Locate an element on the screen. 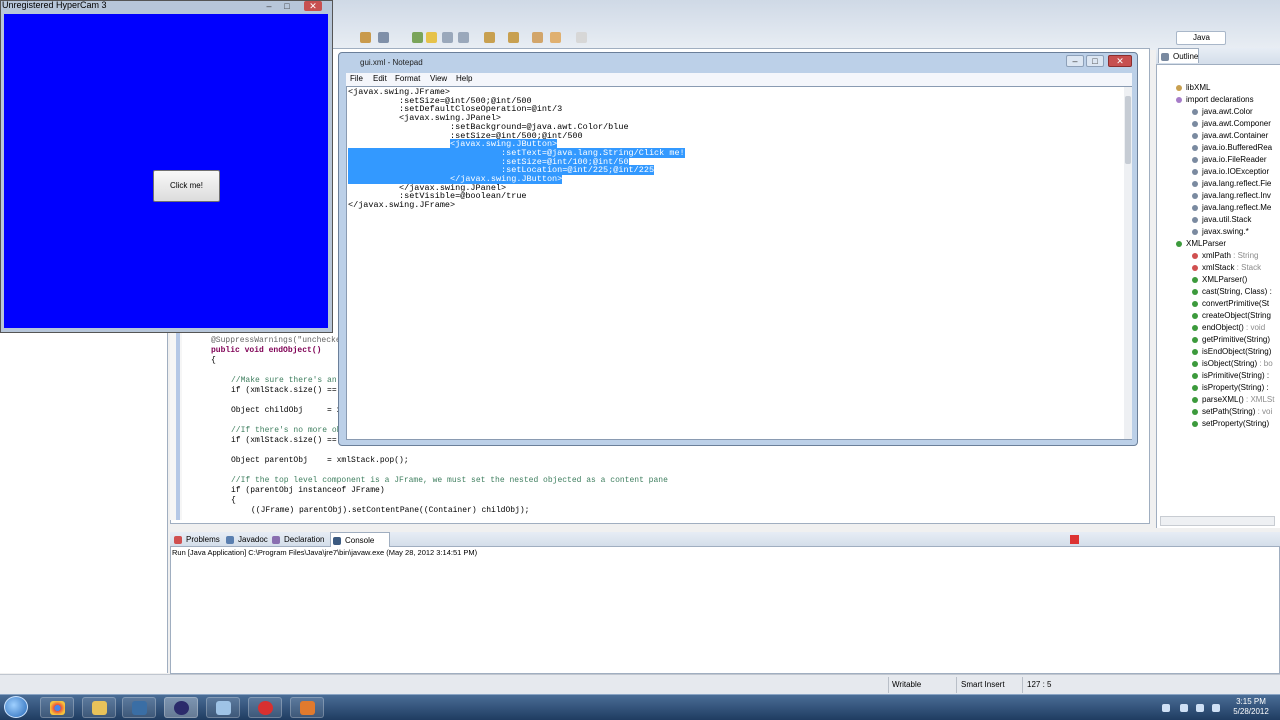 This screenshot has height=720, width=1280. outline-item: java.util.Stack is located at coordinates (1228, 220).